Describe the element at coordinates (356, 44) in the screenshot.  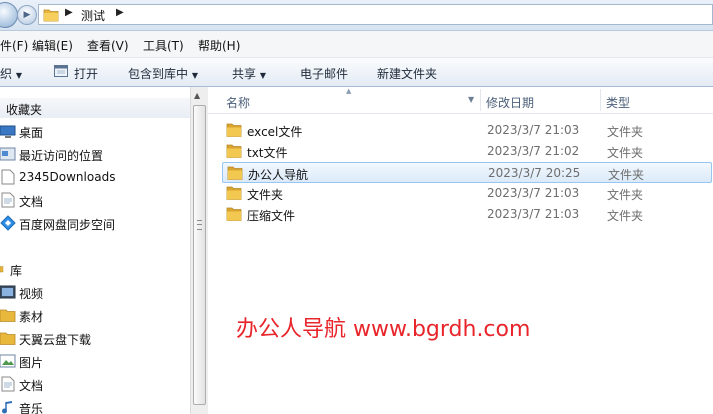
I see `menu-bar: 件(F) 编辑(E) 查看(V) 工具(T) 帮助(H)` at that location.